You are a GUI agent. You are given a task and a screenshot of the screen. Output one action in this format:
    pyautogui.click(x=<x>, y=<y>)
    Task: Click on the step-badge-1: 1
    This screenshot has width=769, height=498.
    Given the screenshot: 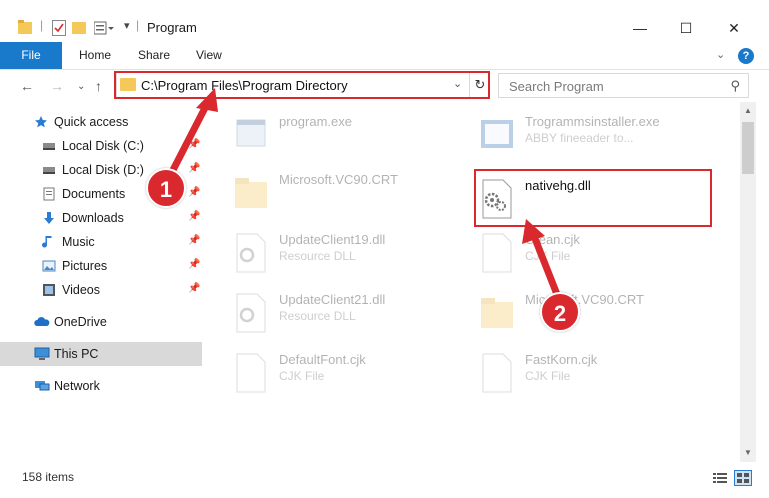 What is the action you would take?
    pyautogui.click(x=166, y=188)
    